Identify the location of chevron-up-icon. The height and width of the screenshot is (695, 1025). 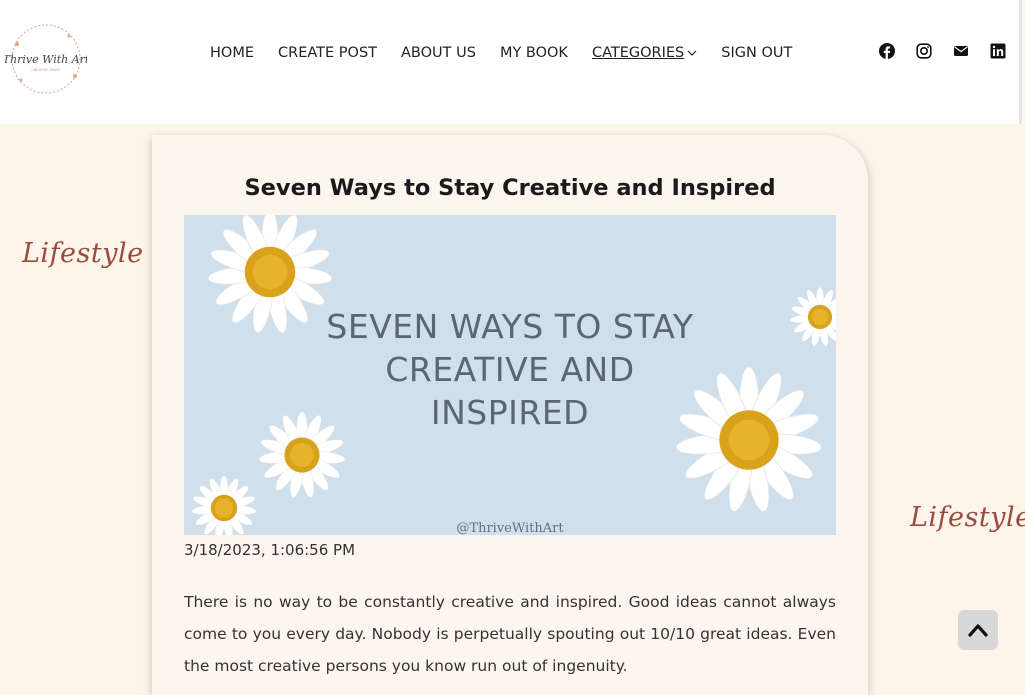
(978, 630).